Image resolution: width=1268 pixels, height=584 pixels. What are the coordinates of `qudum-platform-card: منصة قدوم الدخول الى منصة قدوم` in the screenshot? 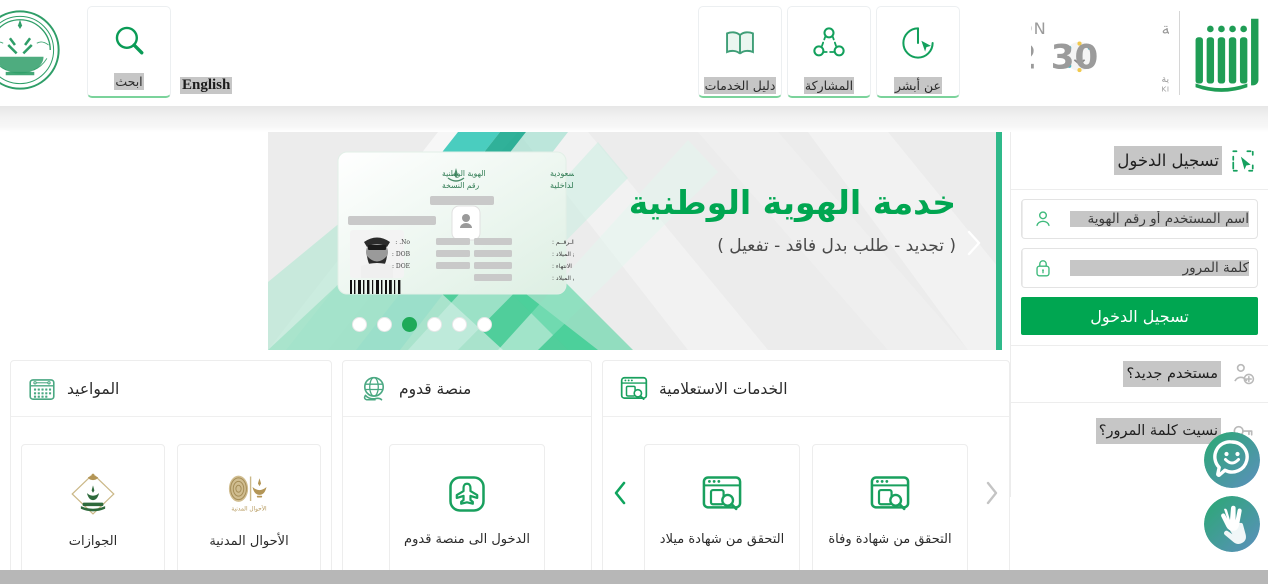 It's located at (467, 472).